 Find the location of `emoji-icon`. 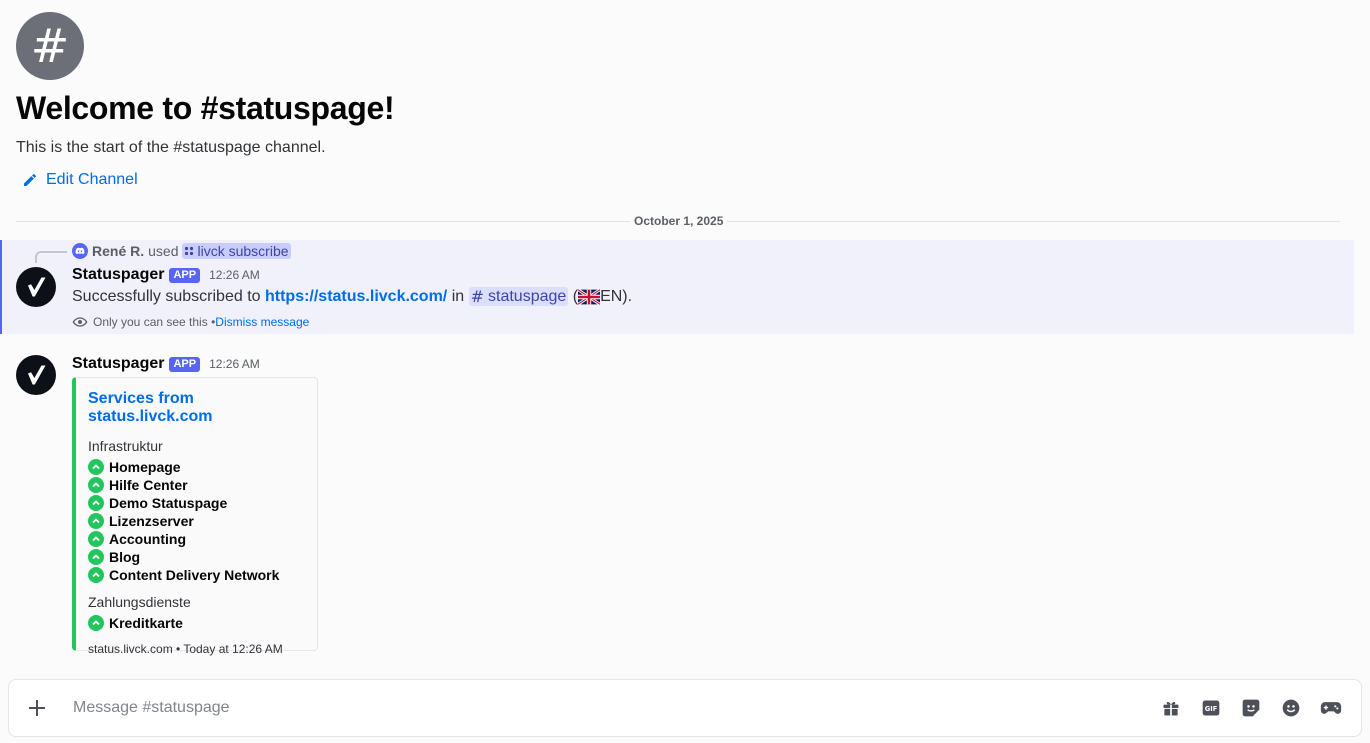

emoji-icon is located at coordinates (1291, 708).